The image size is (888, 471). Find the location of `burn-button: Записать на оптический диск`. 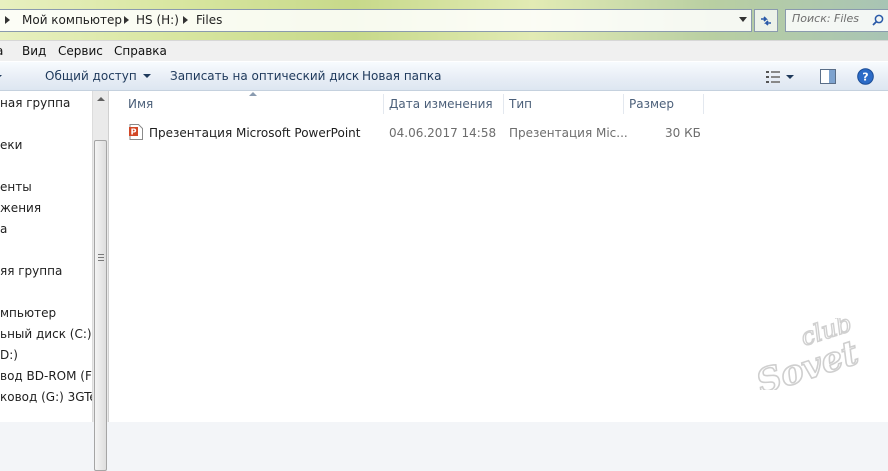

burn-button: Записать на оптический диск is located at coordinates (264, 76).